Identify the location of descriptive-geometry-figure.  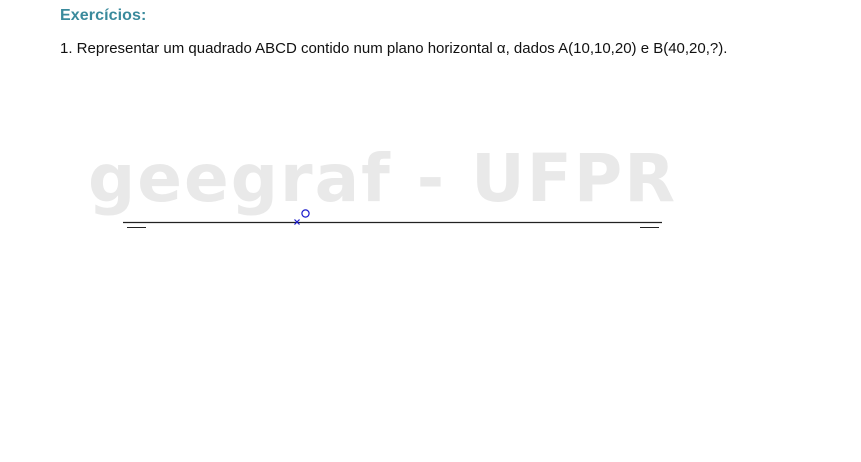
(392, 218).